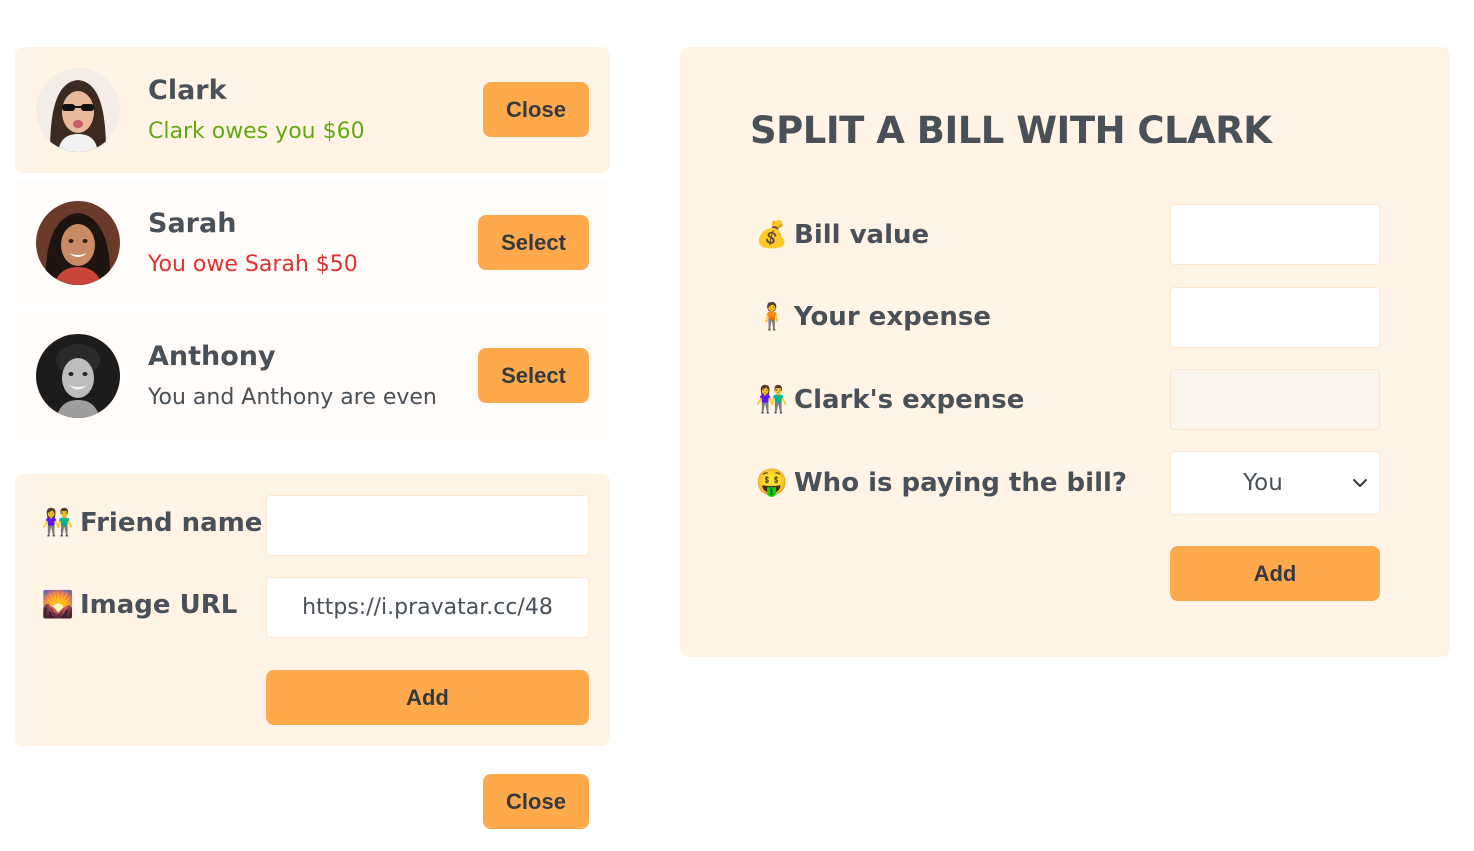  I want to click on bill-value-row: 💰 Bill value, so click(839, 235).